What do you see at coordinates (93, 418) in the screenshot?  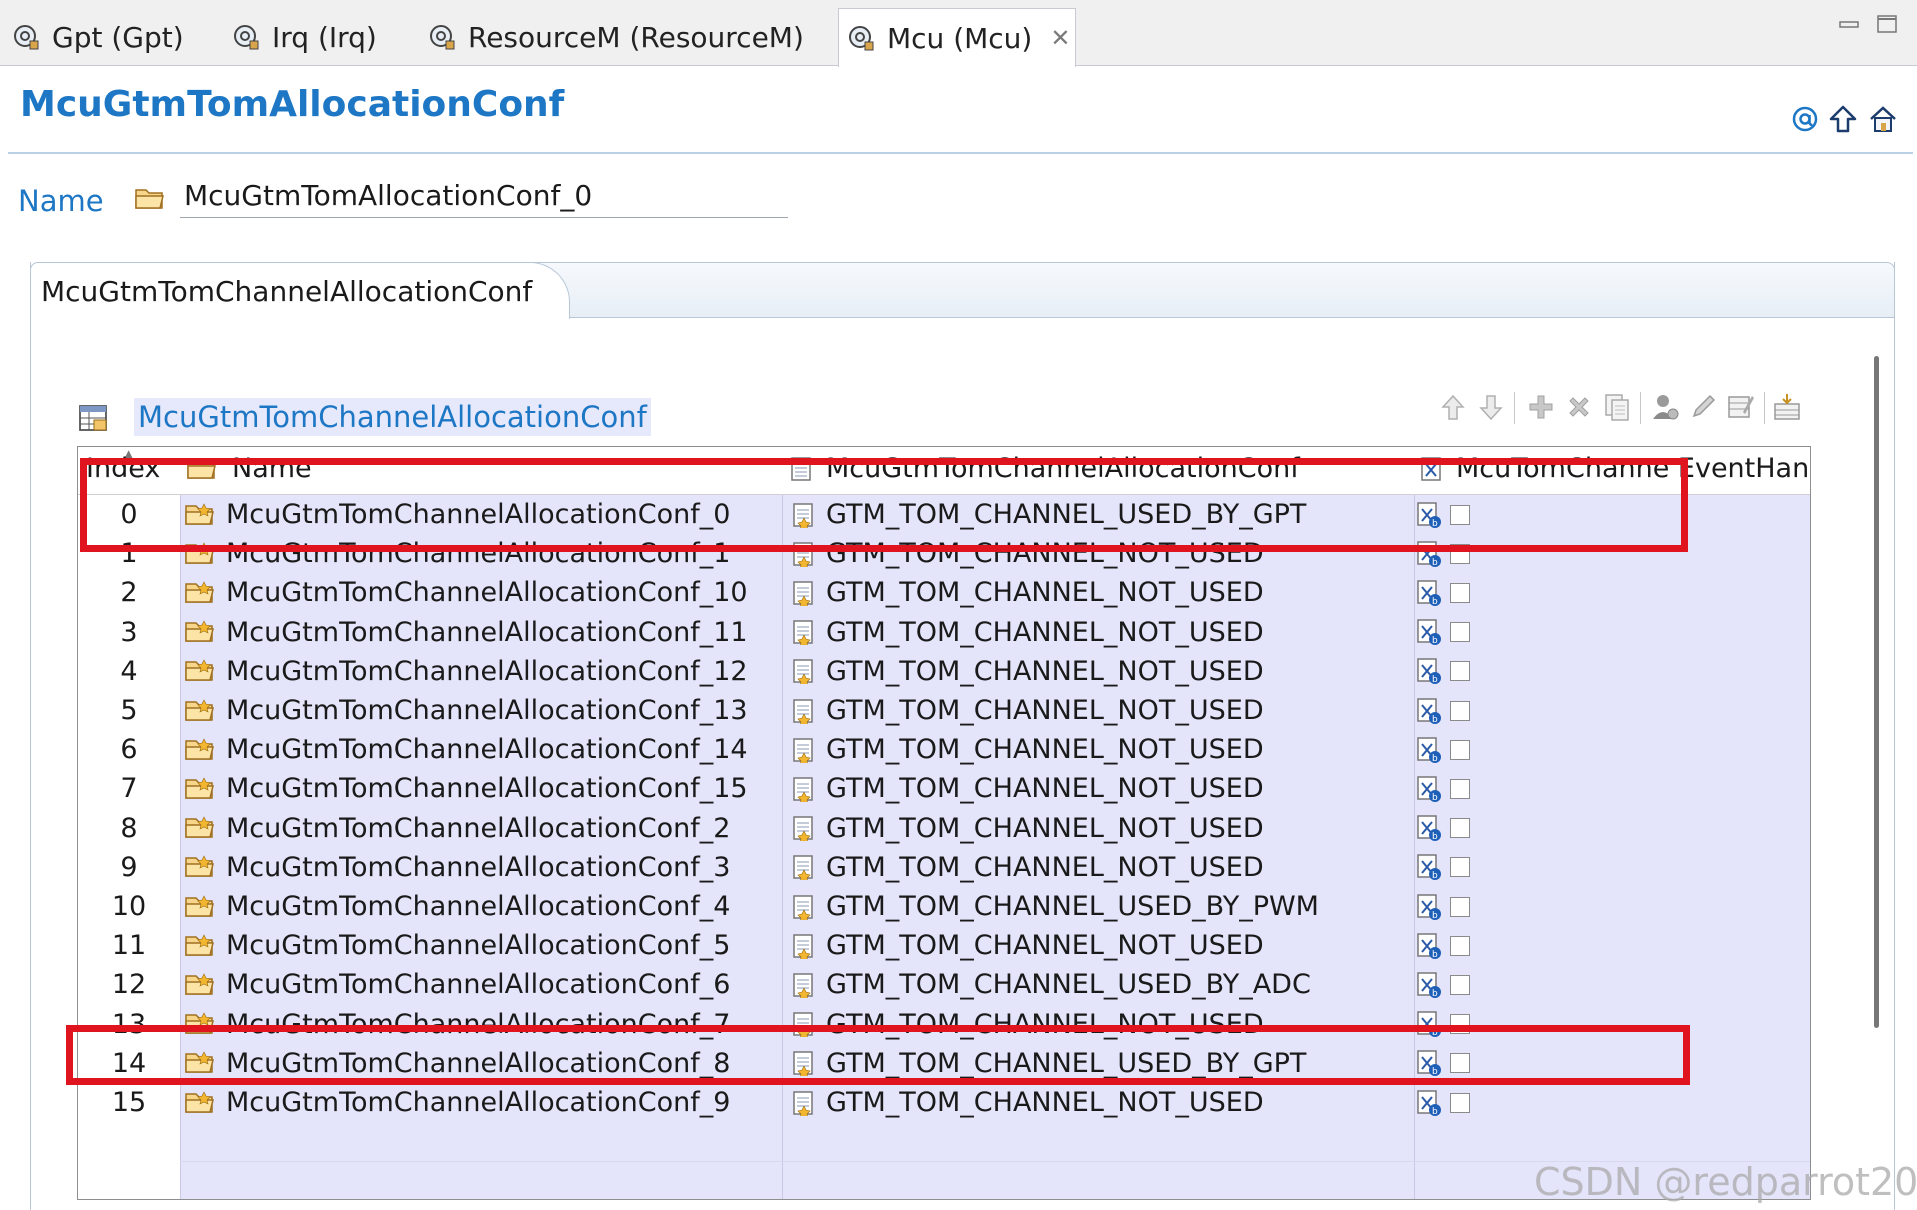 I see `table-icon` at bounding box center [93, 418].